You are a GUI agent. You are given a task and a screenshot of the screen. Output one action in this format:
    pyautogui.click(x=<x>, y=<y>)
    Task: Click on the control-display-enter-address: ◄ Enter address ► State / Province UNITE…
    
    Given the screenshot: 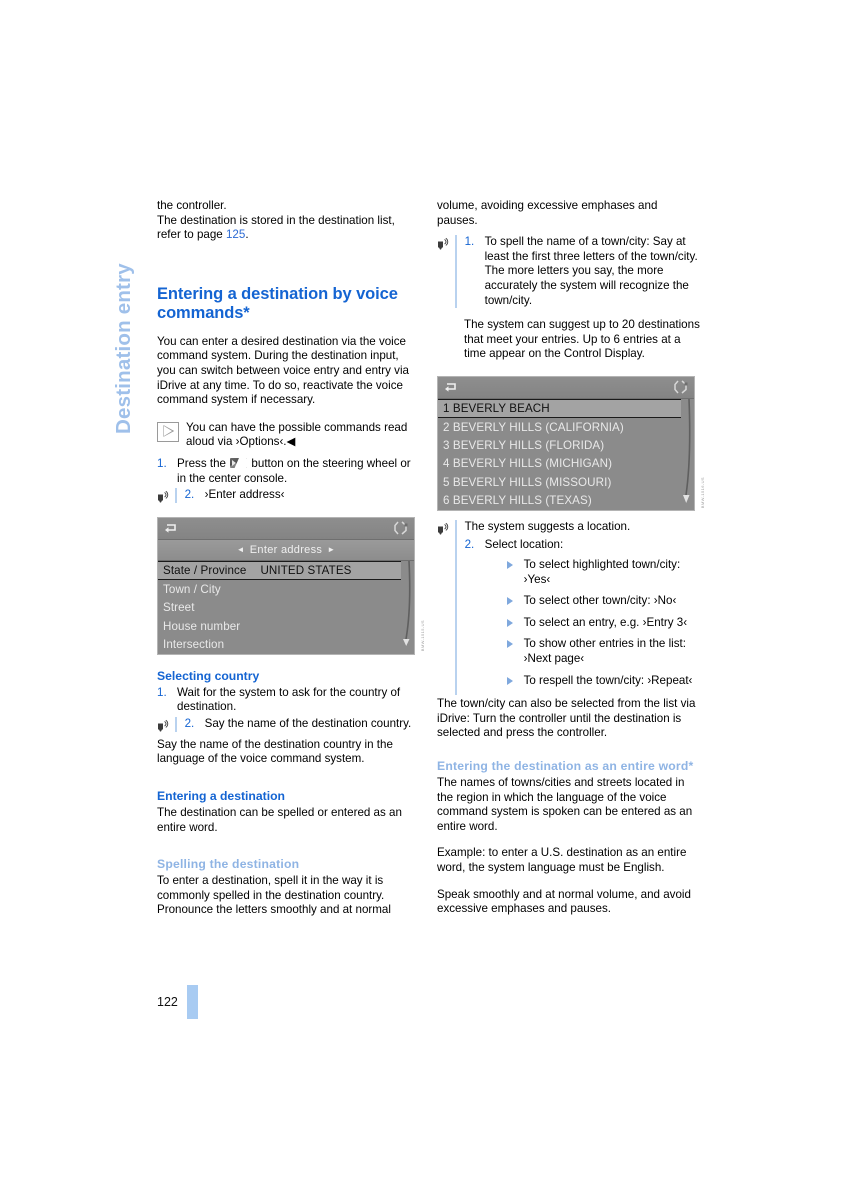 What is the action you would take?
    pyautogui.click(x=291, y=586)
    